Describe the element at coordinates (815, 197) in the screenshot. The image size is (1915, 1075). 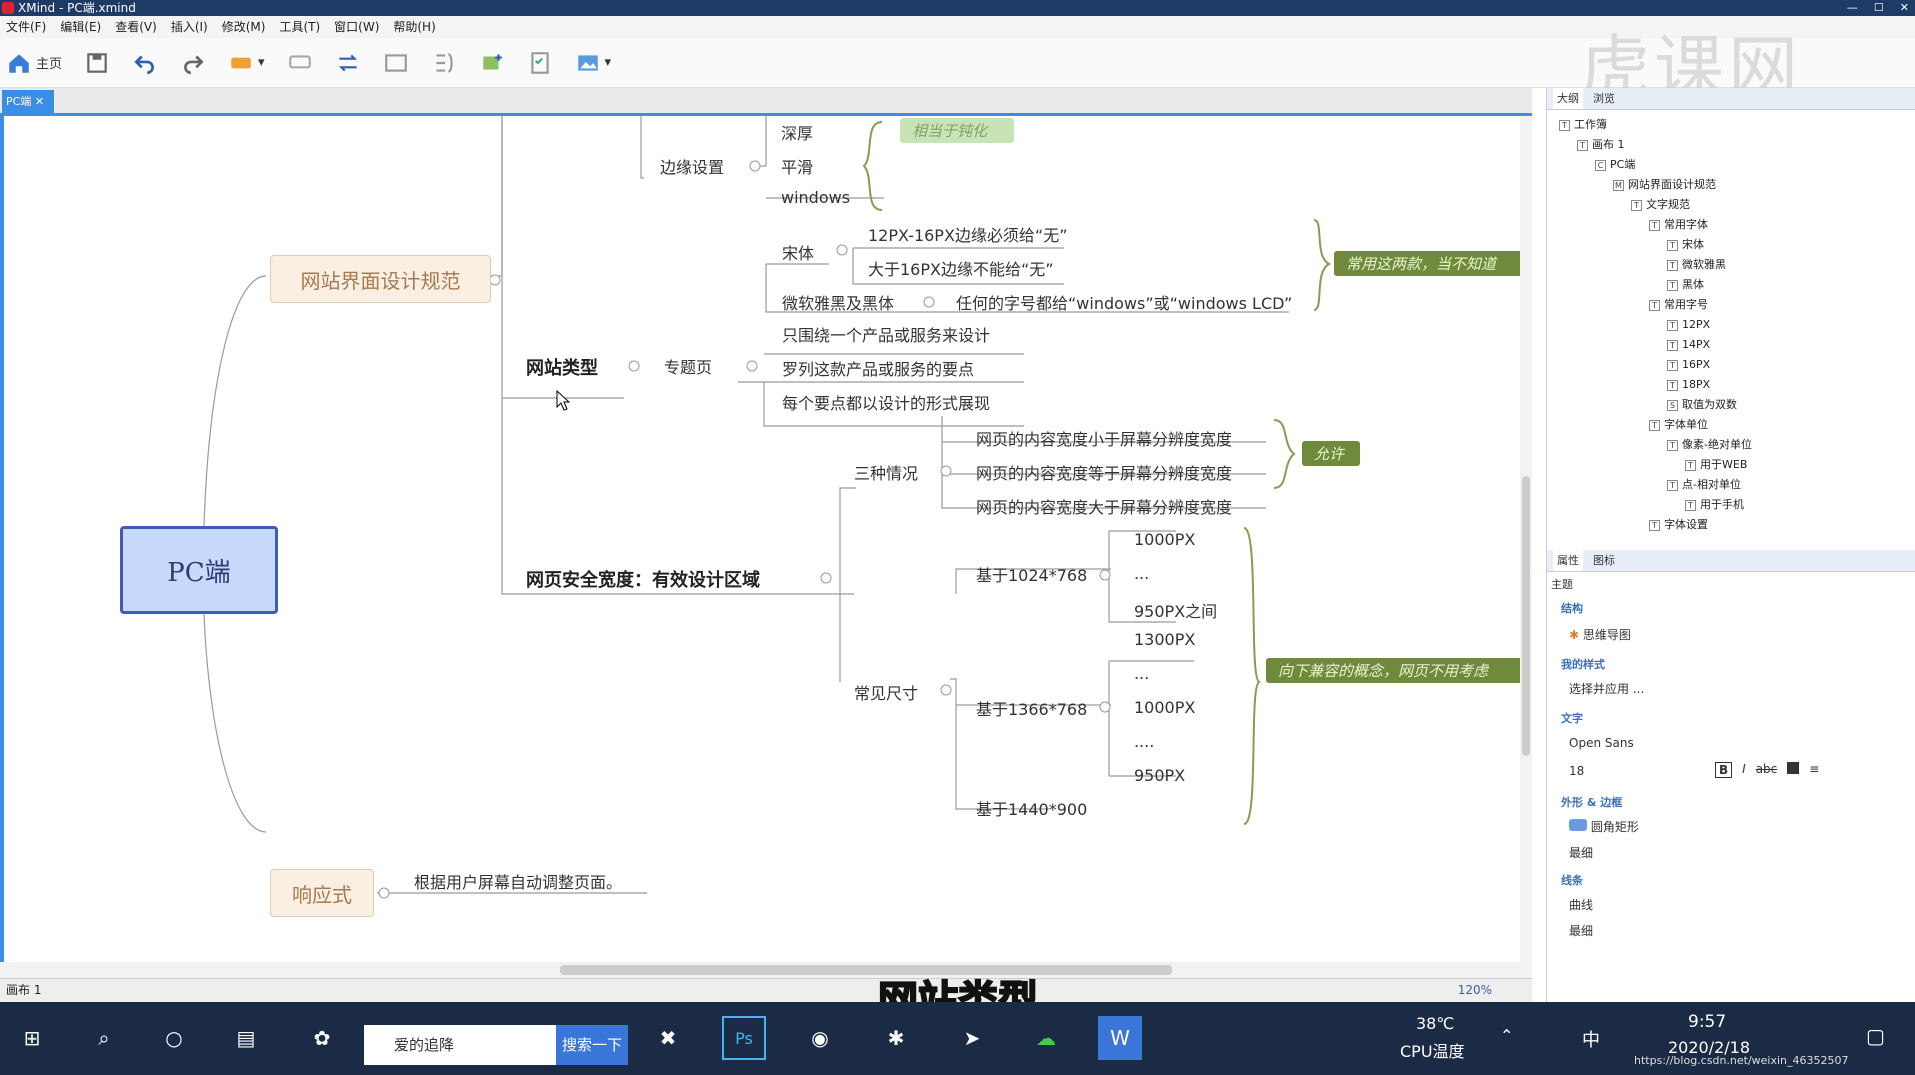
I see `topic-edge-item: windows` at that location.